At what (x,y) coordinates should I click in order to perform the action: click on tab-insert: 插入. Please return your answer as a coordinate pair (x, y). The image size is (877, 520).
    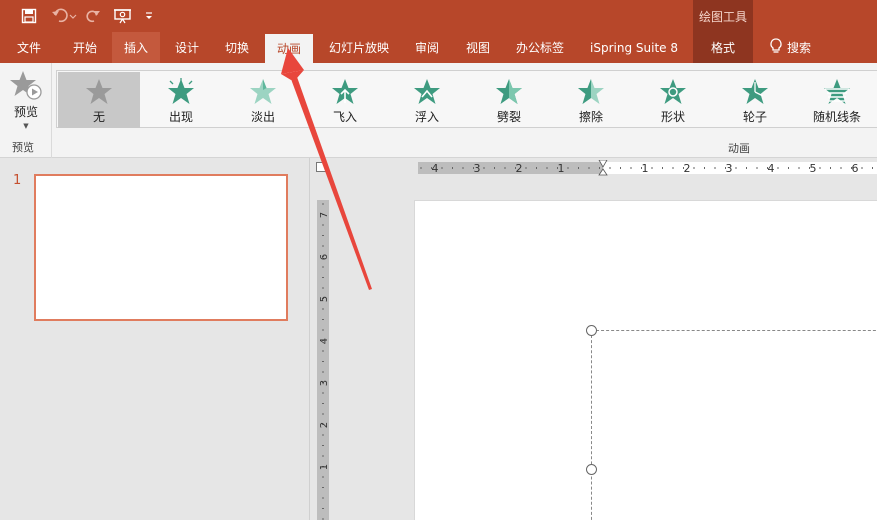
    Looking at the image, I should click on (136, 47).